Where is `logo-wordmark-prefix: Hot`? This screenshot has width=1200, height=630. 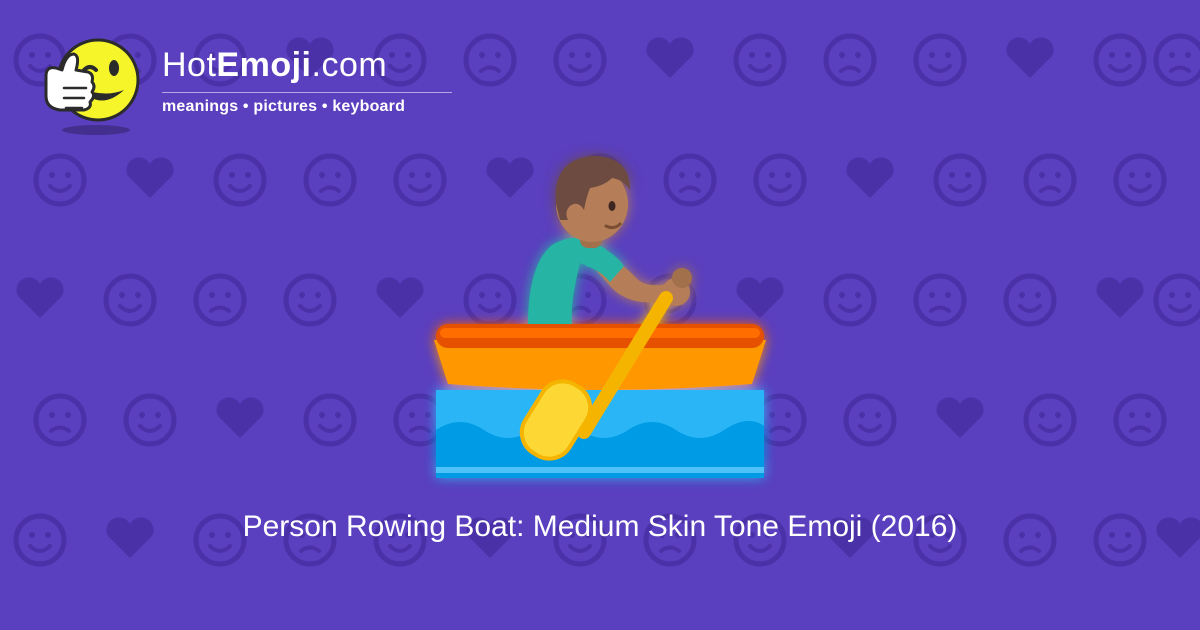
logo-wordmark-prefix: Hot is located at coordinates (189, 65).